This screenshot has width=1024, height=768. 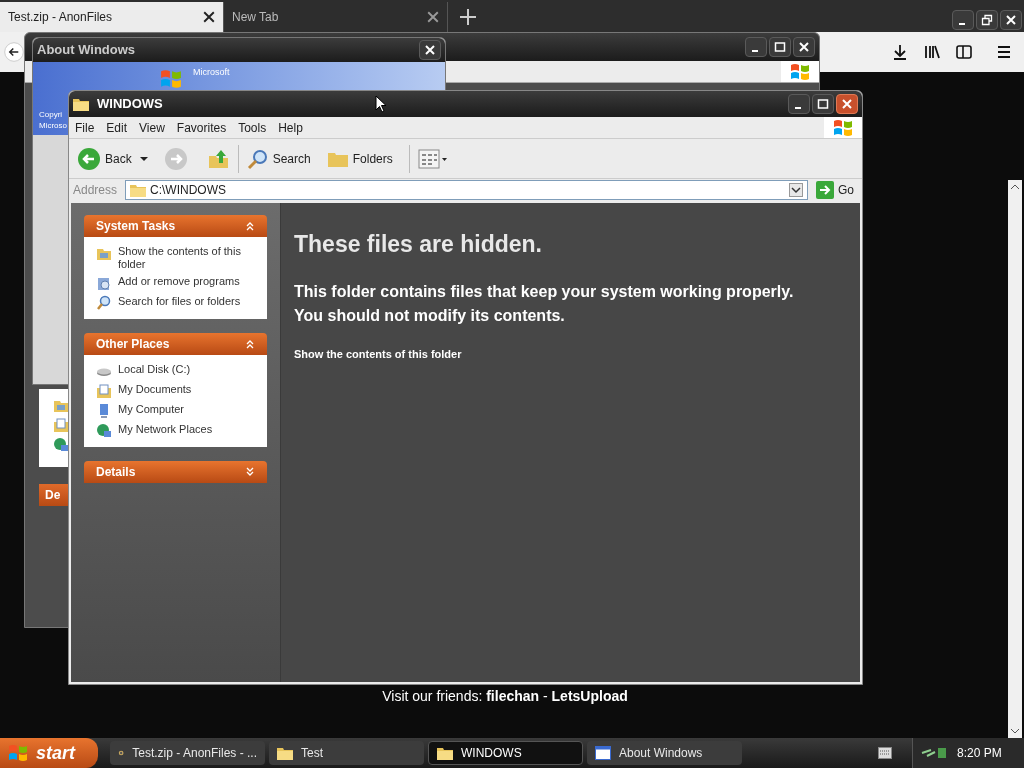 What do you see at coordinates (359, 158) in the screenshot?
I see `folders-button: Folders` at bounding box center [359, 158].